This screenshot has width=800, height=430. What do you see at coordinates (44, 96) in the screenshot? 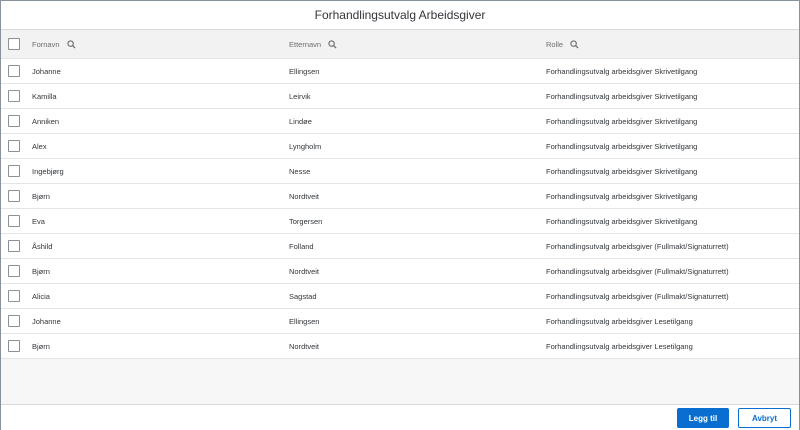
I see `first-name-cell: Kamilla` at bounding box center [44, 96].